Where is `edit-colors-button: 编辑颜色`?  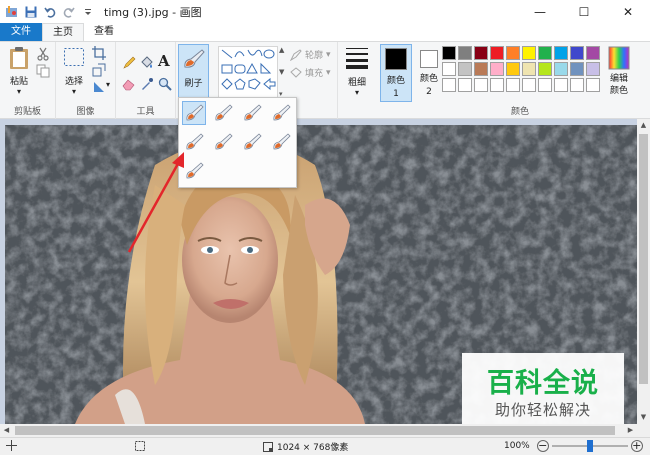
edit-colors-button: 编辑颜色 is located at coordinates (619, 71).